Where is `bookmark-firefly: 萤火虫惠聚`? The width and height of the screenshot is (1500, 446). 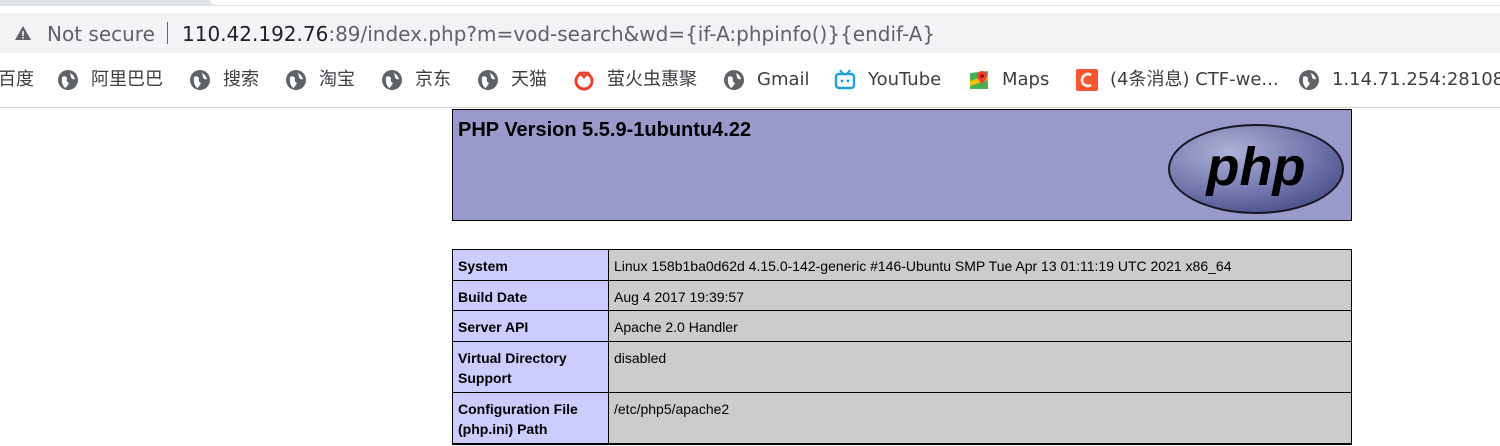 bookmark-firefly: 萤火虫惠聚 is located at coordinates (635, 80).